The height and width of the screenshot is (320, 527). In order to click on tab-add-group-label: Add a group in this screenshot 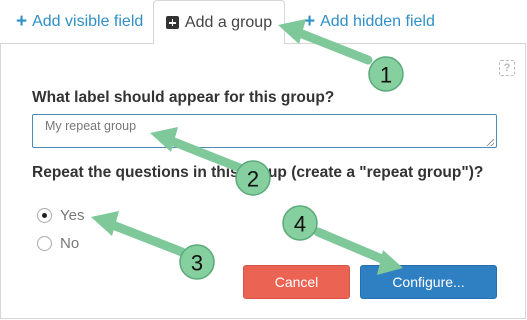, I will do `click(228, 22)`.